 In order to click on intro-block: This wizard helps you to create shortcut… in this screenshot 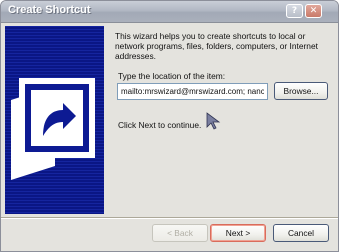, I will do `click(223, 46)`.